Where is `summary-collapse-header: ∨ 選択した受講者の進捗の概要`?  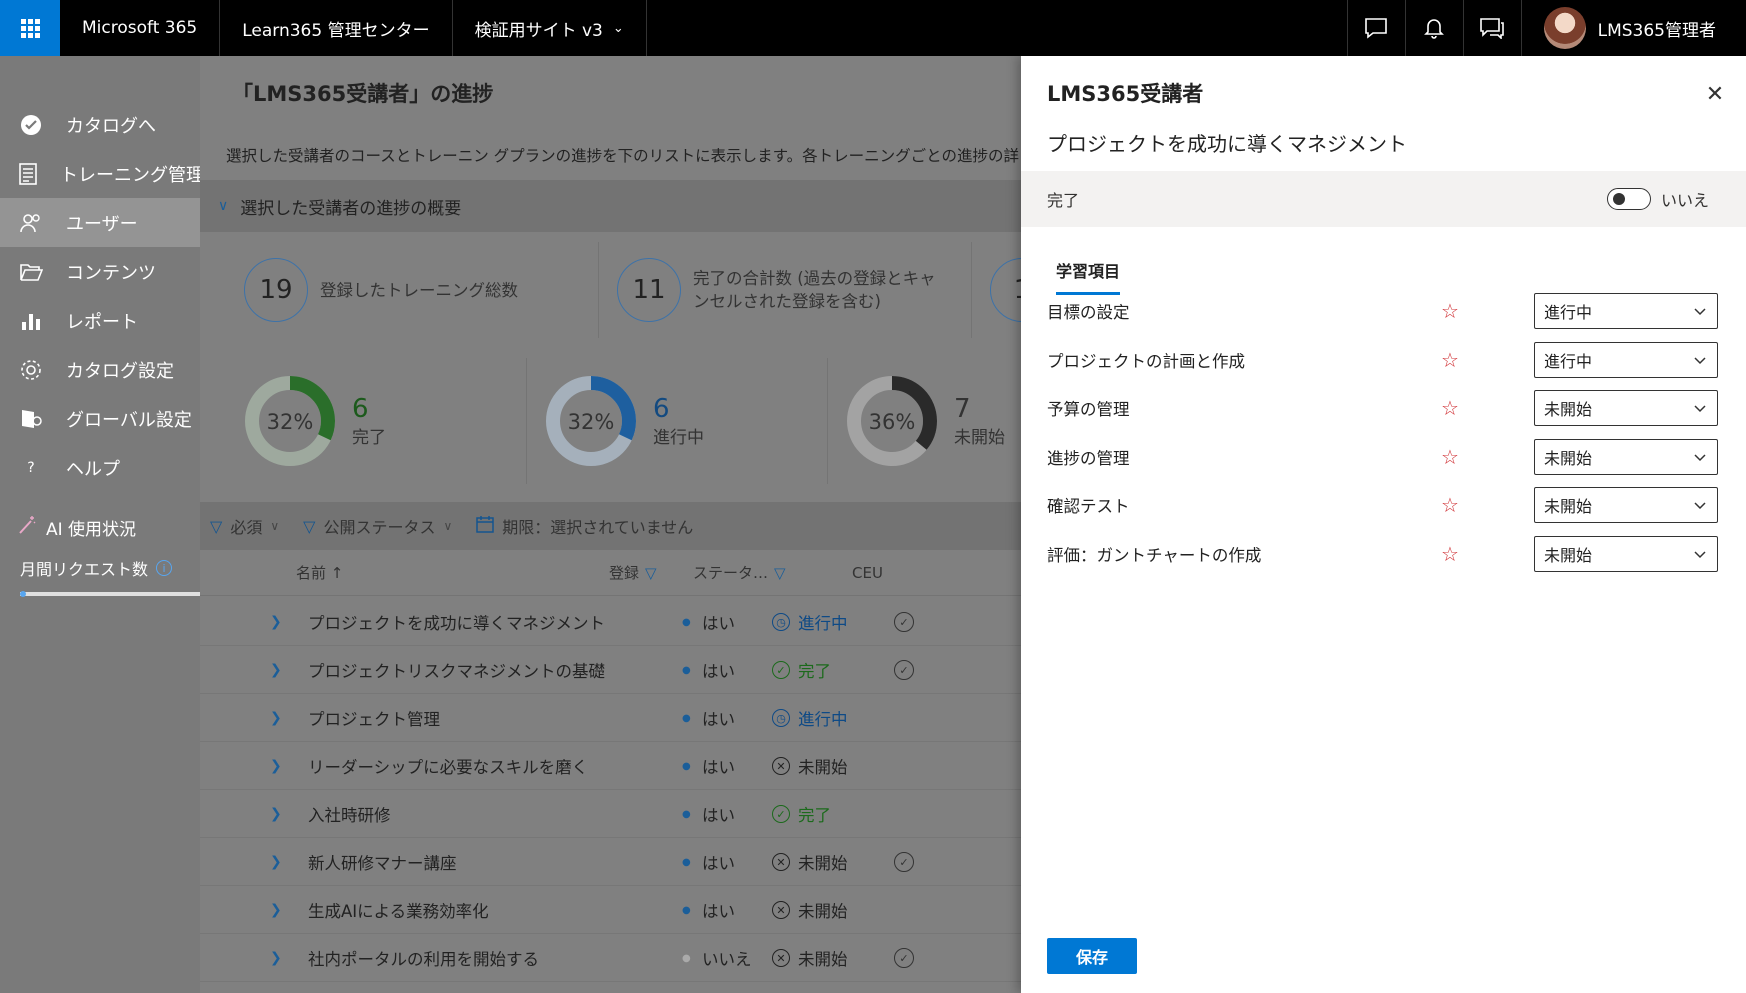 summary-collapse-header: ∨ 選択した受講者の進捗の概要 is located at coordinates (610, 206).